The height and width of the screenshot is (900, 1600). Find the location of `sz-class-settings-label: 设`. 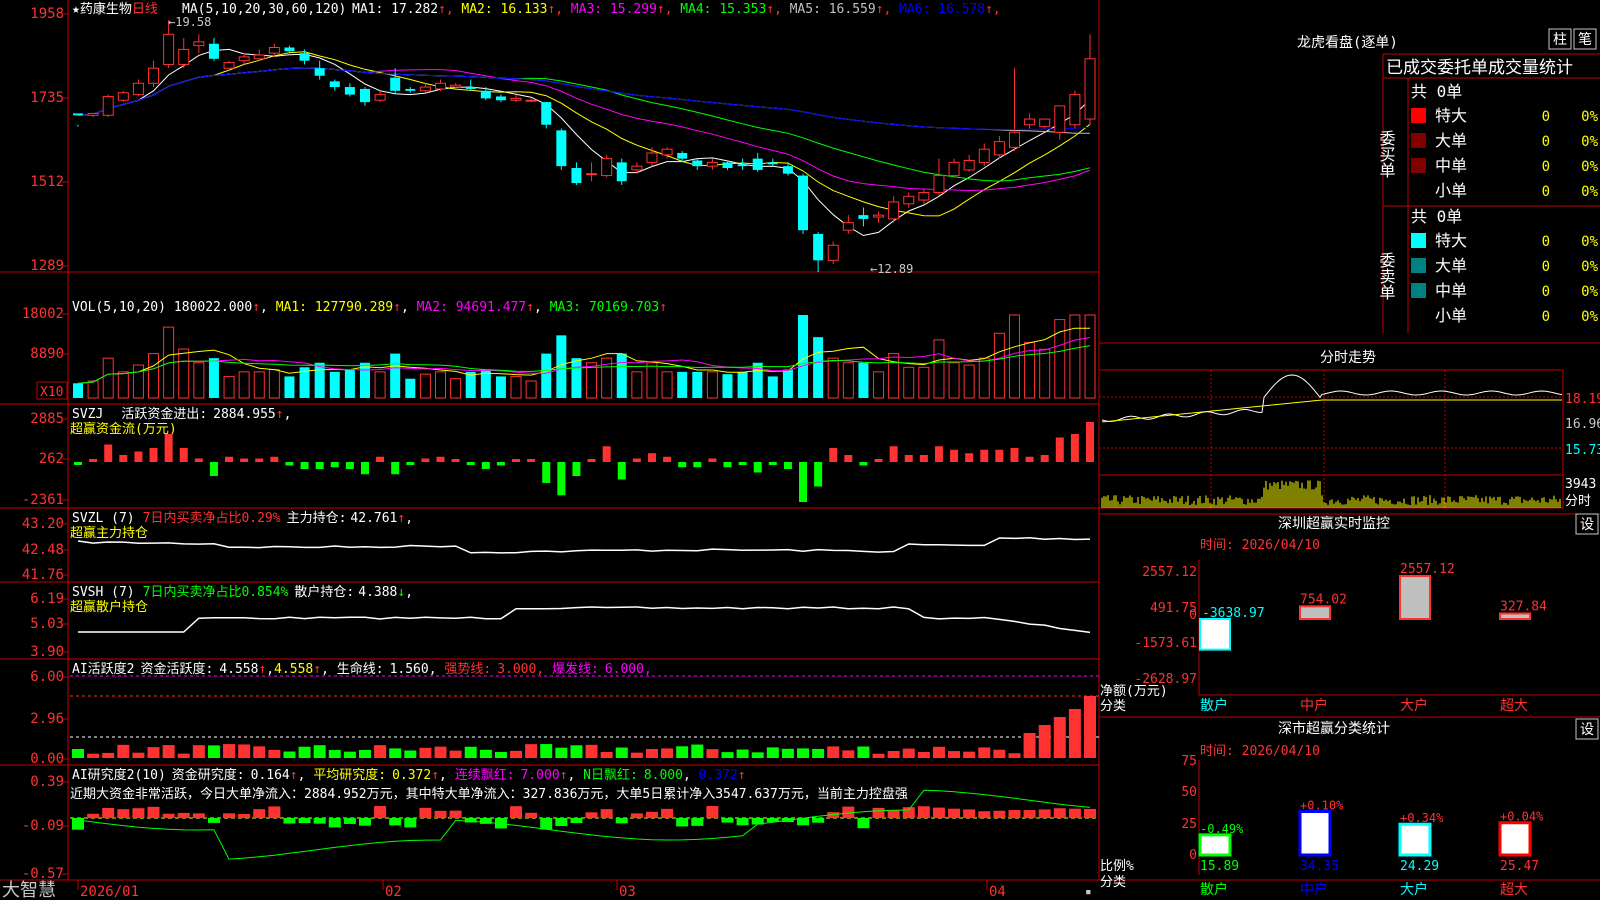

sz-class-settings-label: 设 is located at coordinates (1587, 730).